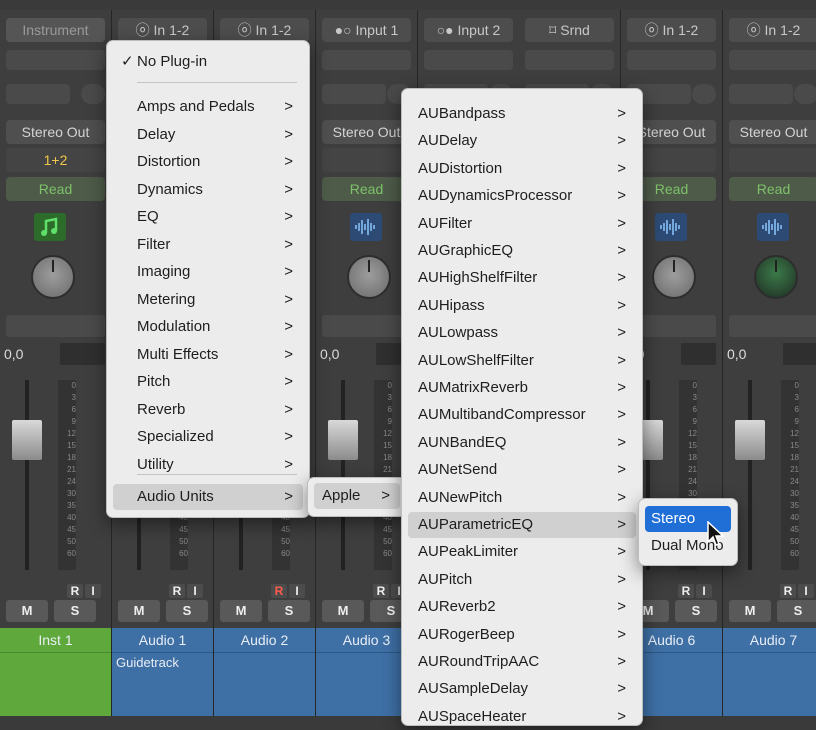  I want to click on menu-item-audio-units: Audio Units >, so click(208, 497).